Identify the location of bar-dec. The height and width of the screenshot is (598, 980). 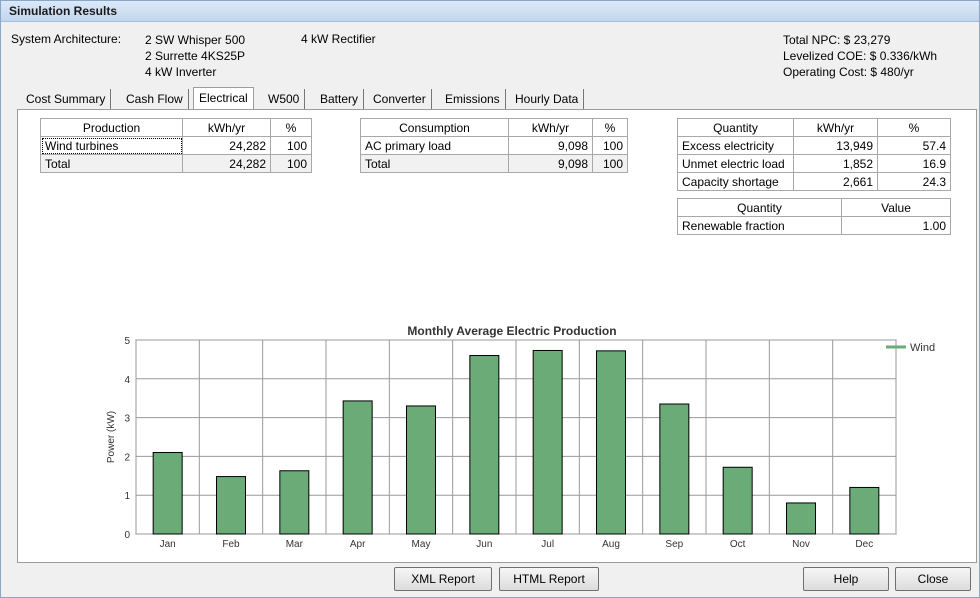
(864, 510).